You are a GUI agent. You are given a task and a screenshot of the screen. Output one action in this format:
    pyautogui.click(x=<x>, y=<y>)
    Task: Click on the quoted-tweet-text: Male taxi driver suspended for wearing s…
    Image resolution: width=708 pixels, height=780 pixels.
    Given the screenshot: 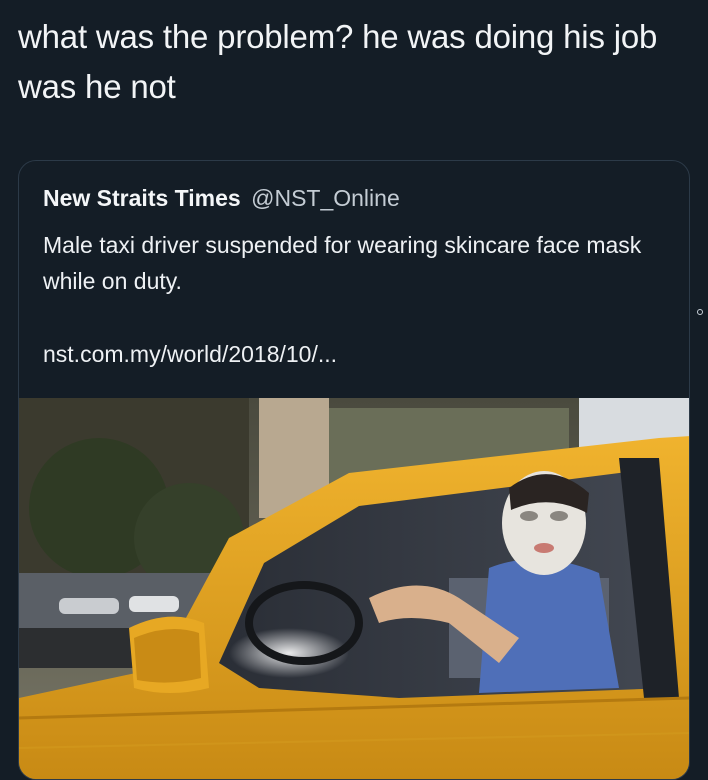 What is the action you would take?
    pyautogui.click(x=342, y=263)
    